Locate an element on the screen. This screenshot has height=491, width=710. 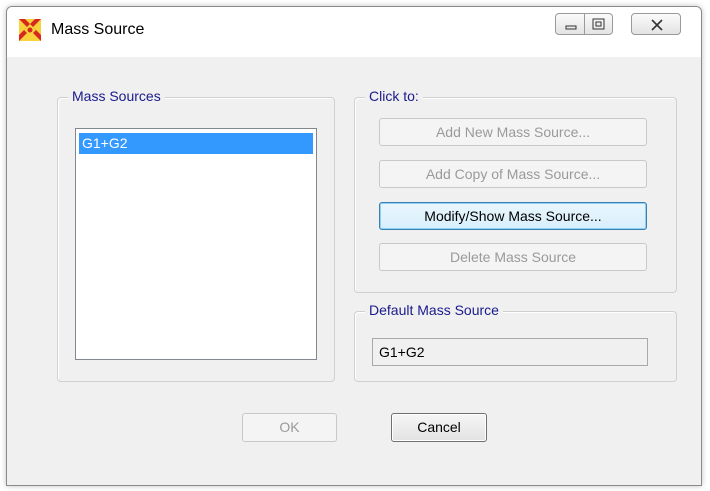
window-title: Mass Source is located at coordinates (98, 29).